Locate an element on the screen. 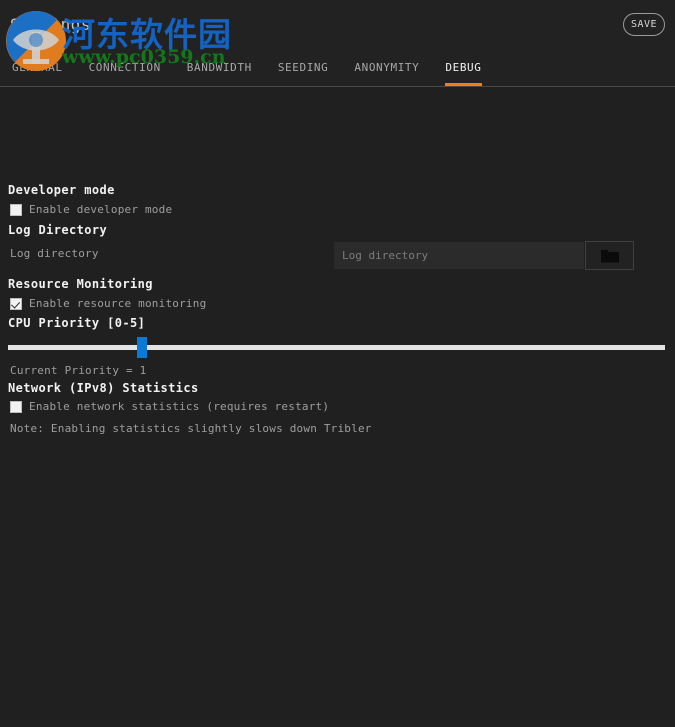 The image size is (675, 727). cpu-priority-heading: CPU Priority [0-5] is located at coordinates (77, 323).